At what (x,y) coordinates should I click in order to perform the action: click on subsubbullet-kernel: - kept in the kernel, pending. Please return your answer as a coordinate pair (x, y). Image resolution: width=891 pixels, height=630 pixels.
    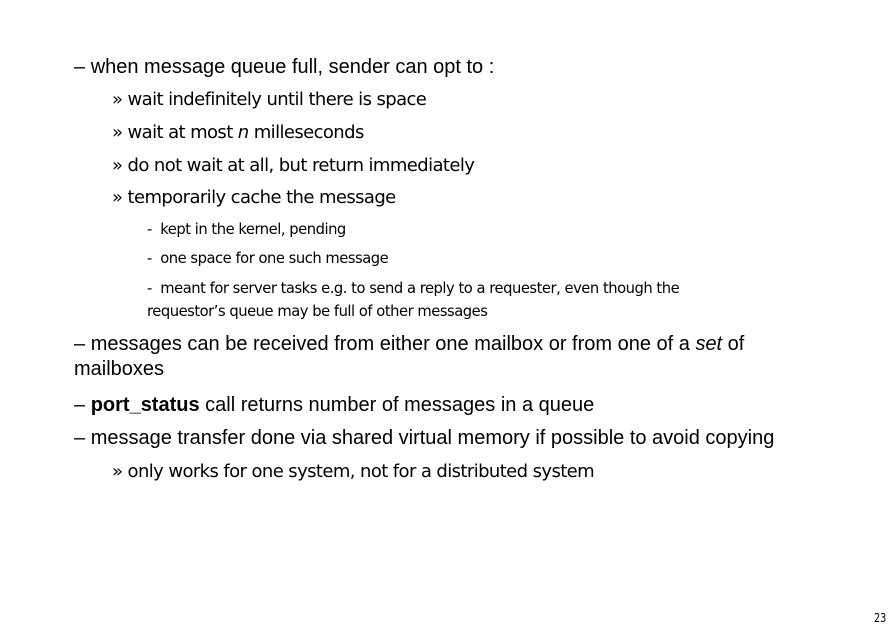
    Looking at the image, I should click on (246, 229).